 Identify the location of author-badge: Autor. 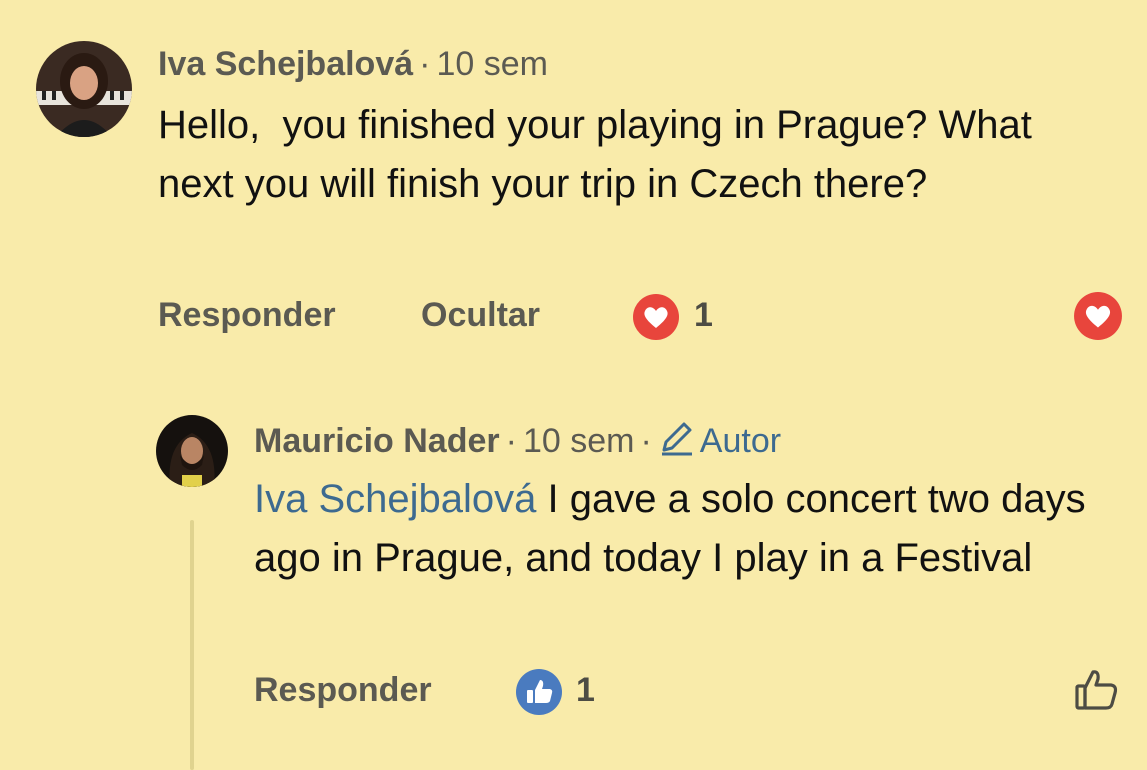
(740, 441).